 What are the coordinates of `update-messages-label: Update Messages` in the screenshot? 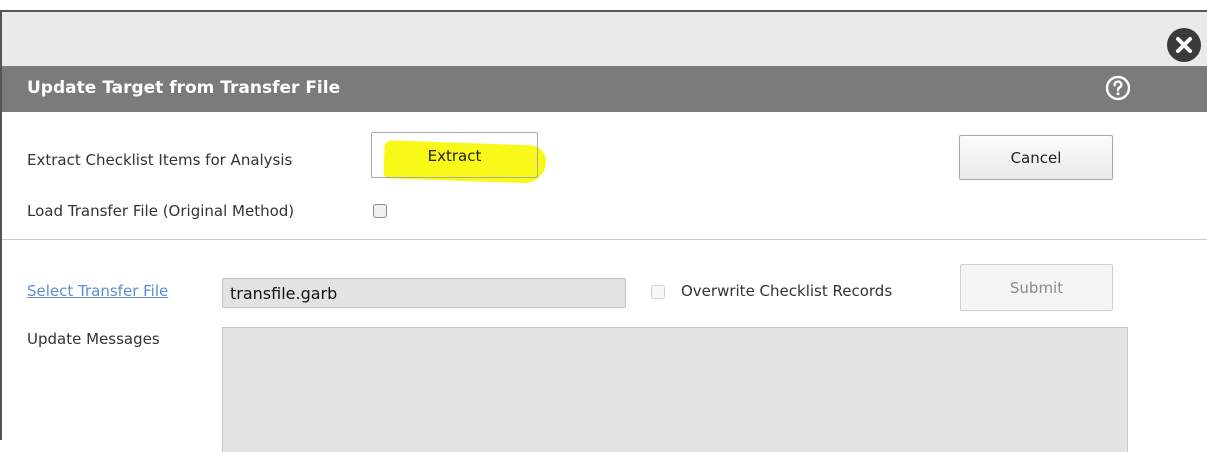 It's located at (93, 339).